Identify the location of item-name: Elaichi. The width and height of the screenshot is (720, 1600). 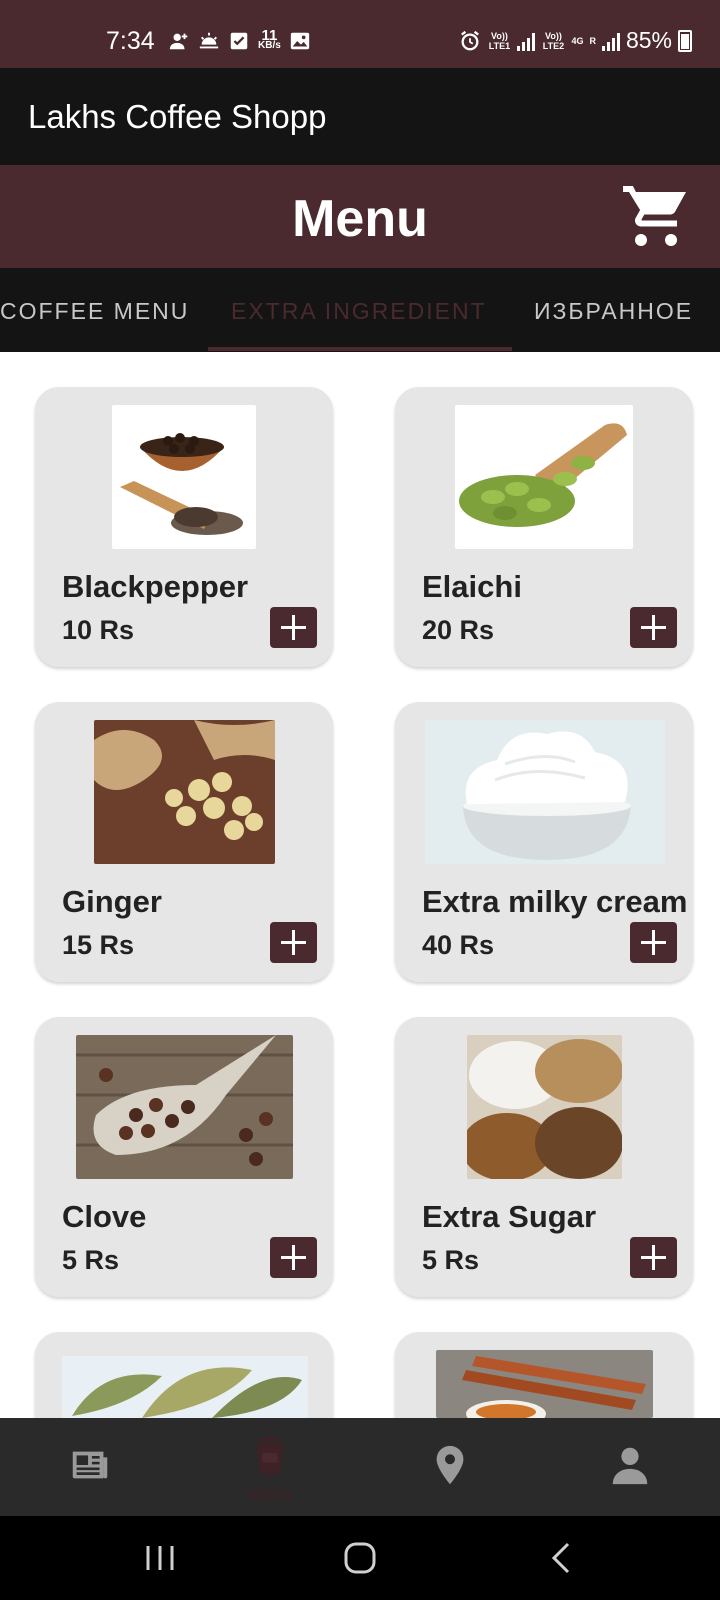
(472, 586).